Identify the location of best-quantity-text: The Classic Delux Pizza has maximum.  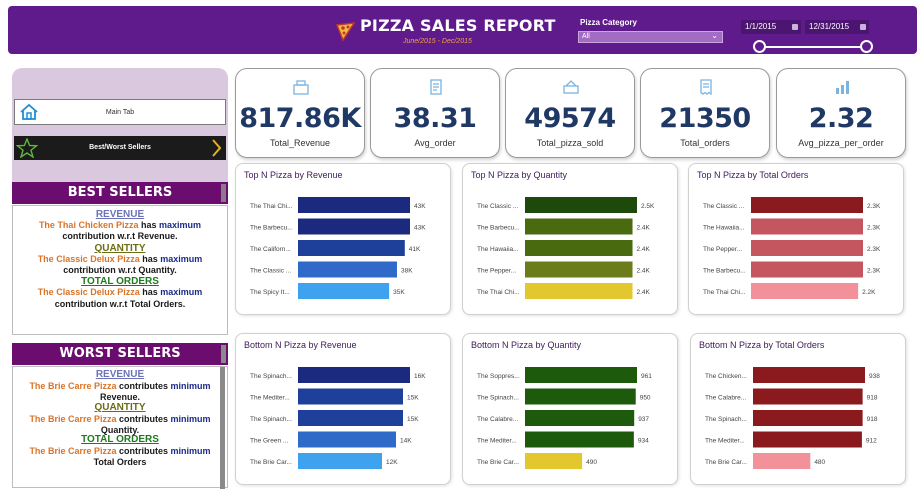
(120, 258).